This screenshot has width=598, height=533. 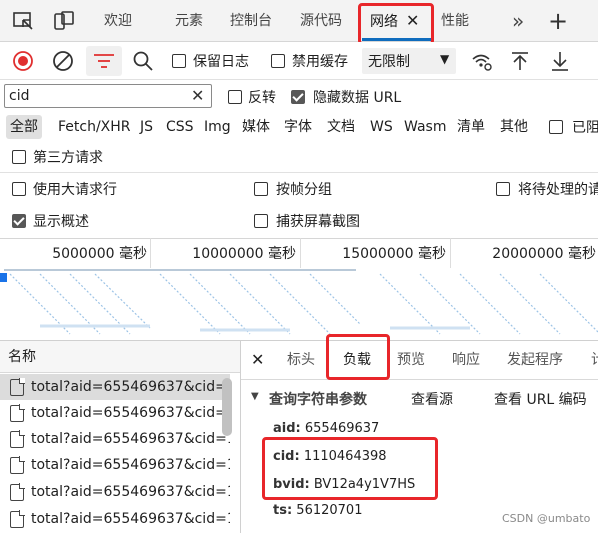 What do you see at coordinates (341, 127) in the screenshot?
I see `type-filter-doc: 文档` at bounding box center [341, 127].